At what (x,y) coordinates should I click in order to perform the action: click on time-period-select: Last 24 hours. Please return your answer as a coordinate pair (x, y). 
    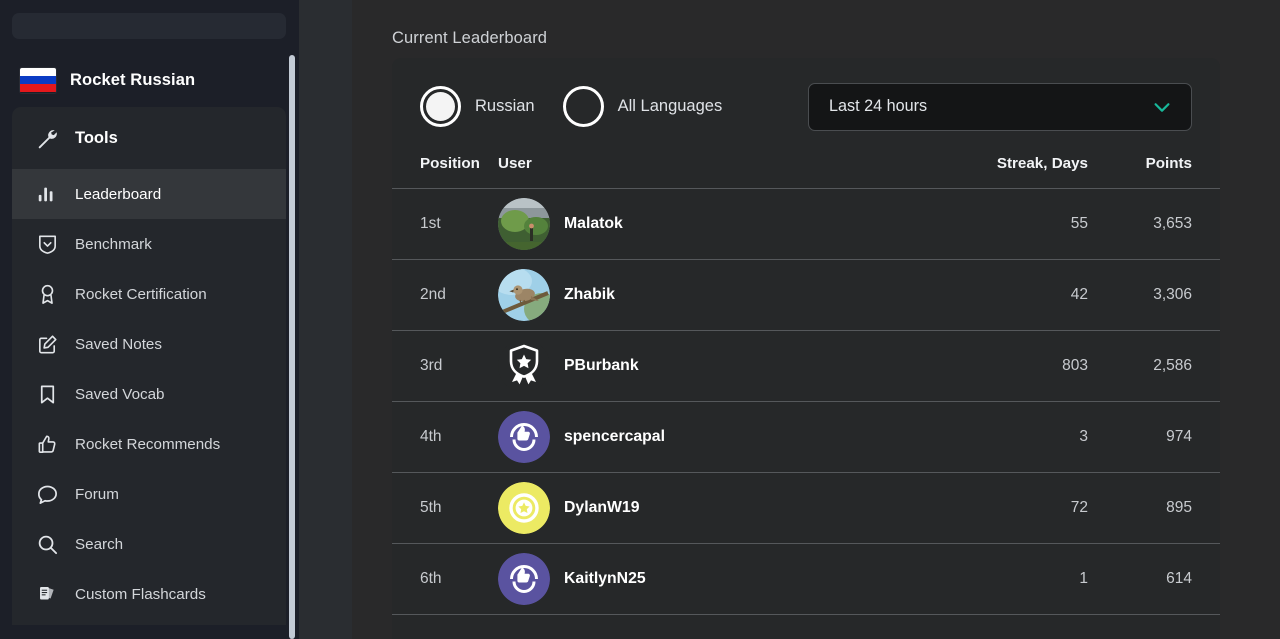
    Looking at the image, I should click on (1000, 106).